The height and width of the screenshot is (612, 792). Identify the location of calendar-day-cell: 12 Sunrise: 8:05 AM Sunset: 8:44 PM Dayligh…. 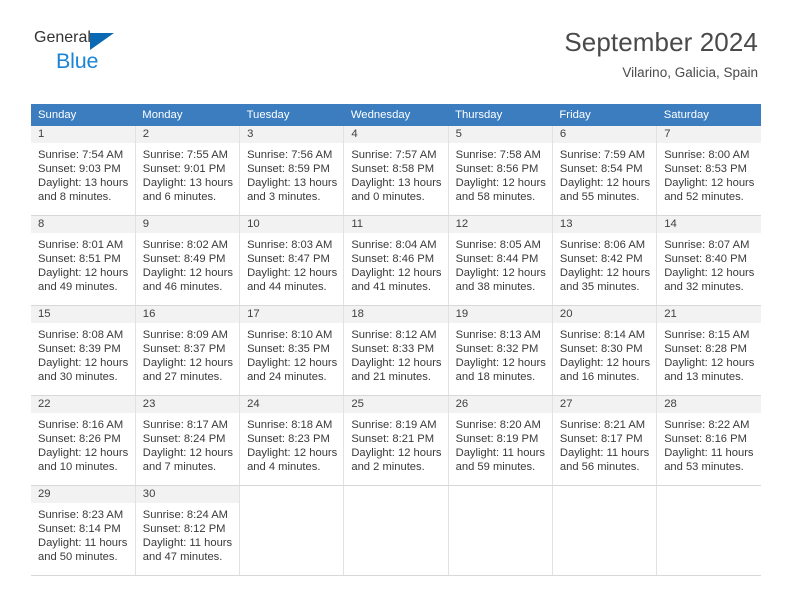
(500, 260).